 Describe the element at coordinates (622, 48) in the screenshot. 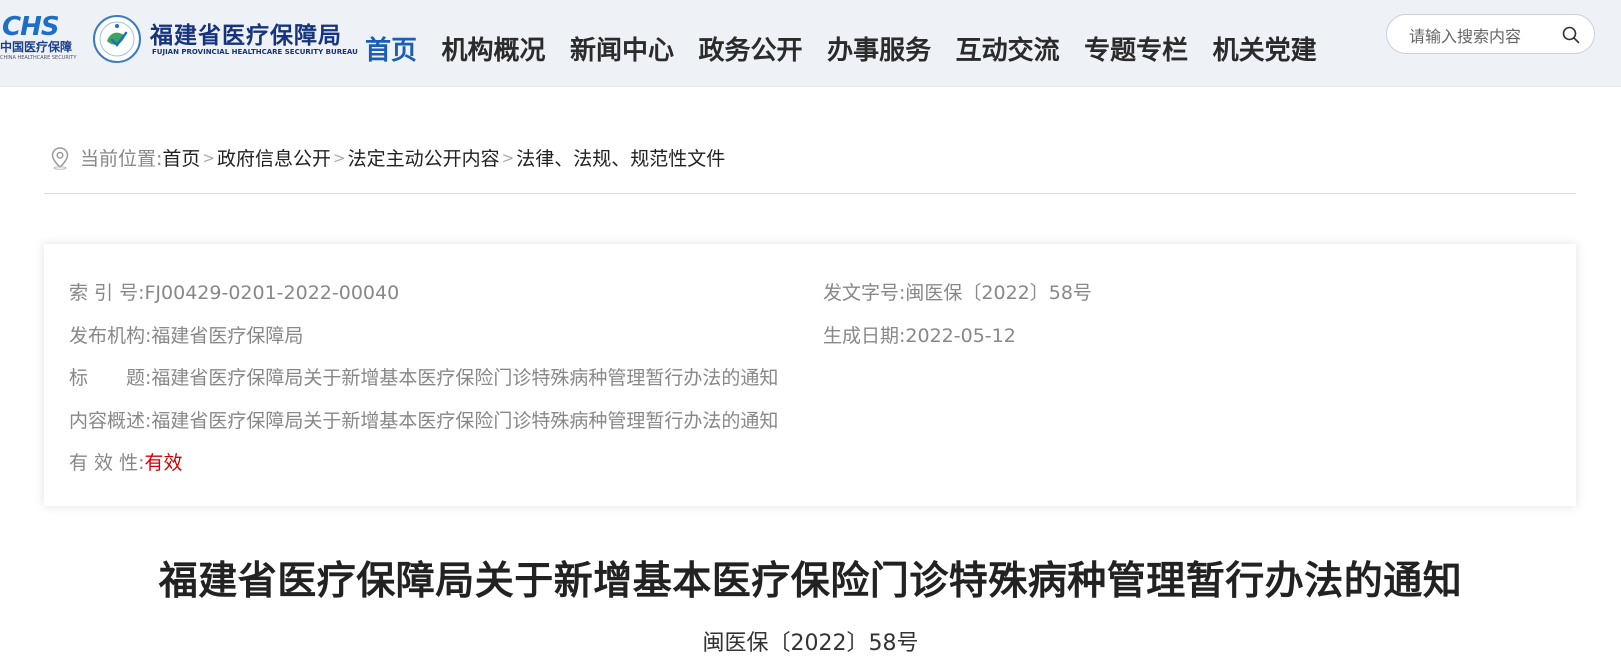

I see `nav-item-news: 新闻中心` at that location.